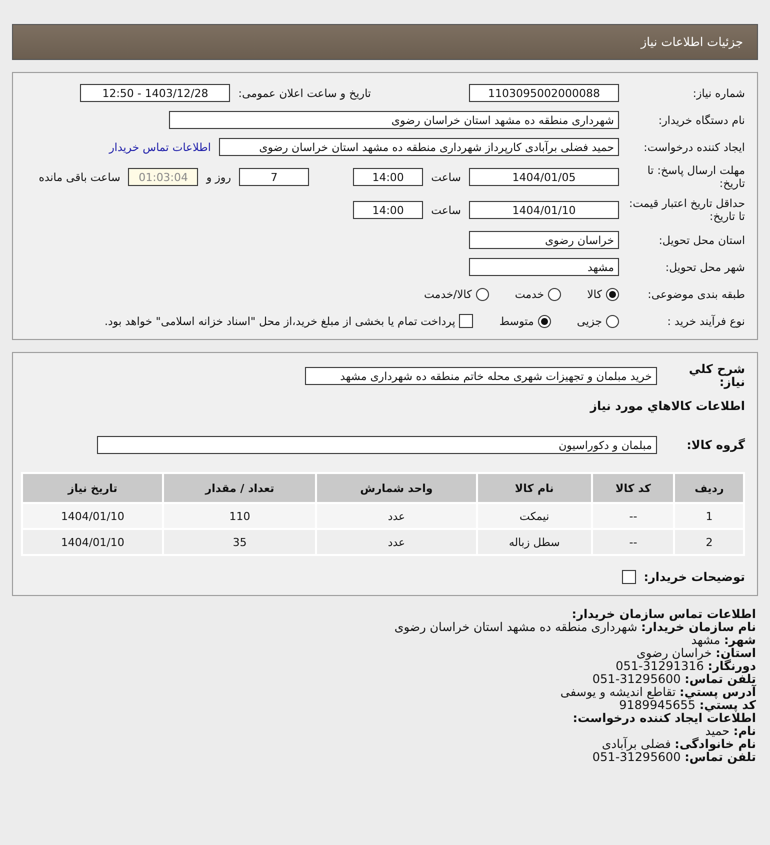 Image resolution: width=770 pixels, height=845 pixels. I want to click on column-header: تعداد / مقدار, so click(239, 488).